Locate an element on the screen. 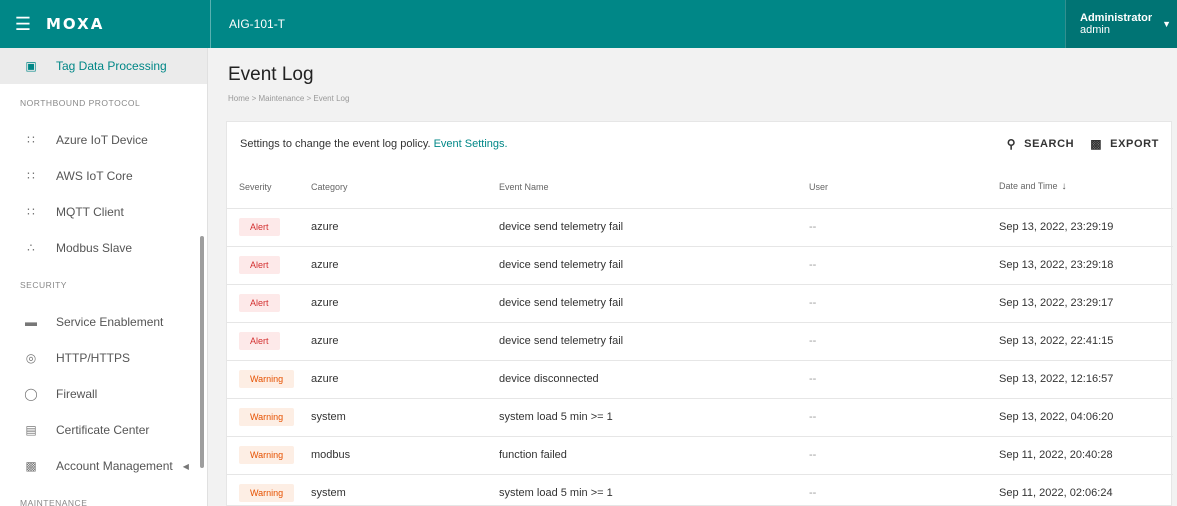 Image resolution: width=1177 pixels, height=506 pixels. sidebar-item-label: Account Management is located at coordinates (114, 466).